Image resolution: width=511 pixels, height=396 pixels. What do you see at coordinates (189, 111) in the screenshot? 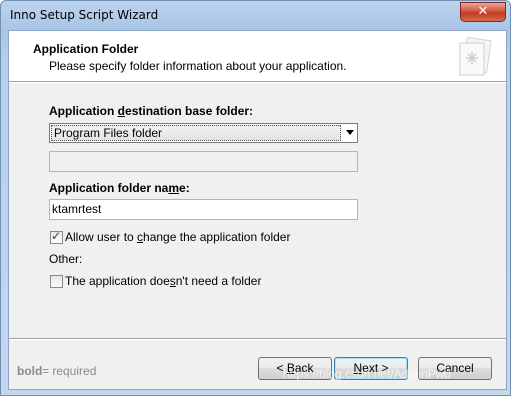
I see `dest-base-label-post: estination base folder:` at bounding box center [189, 111].